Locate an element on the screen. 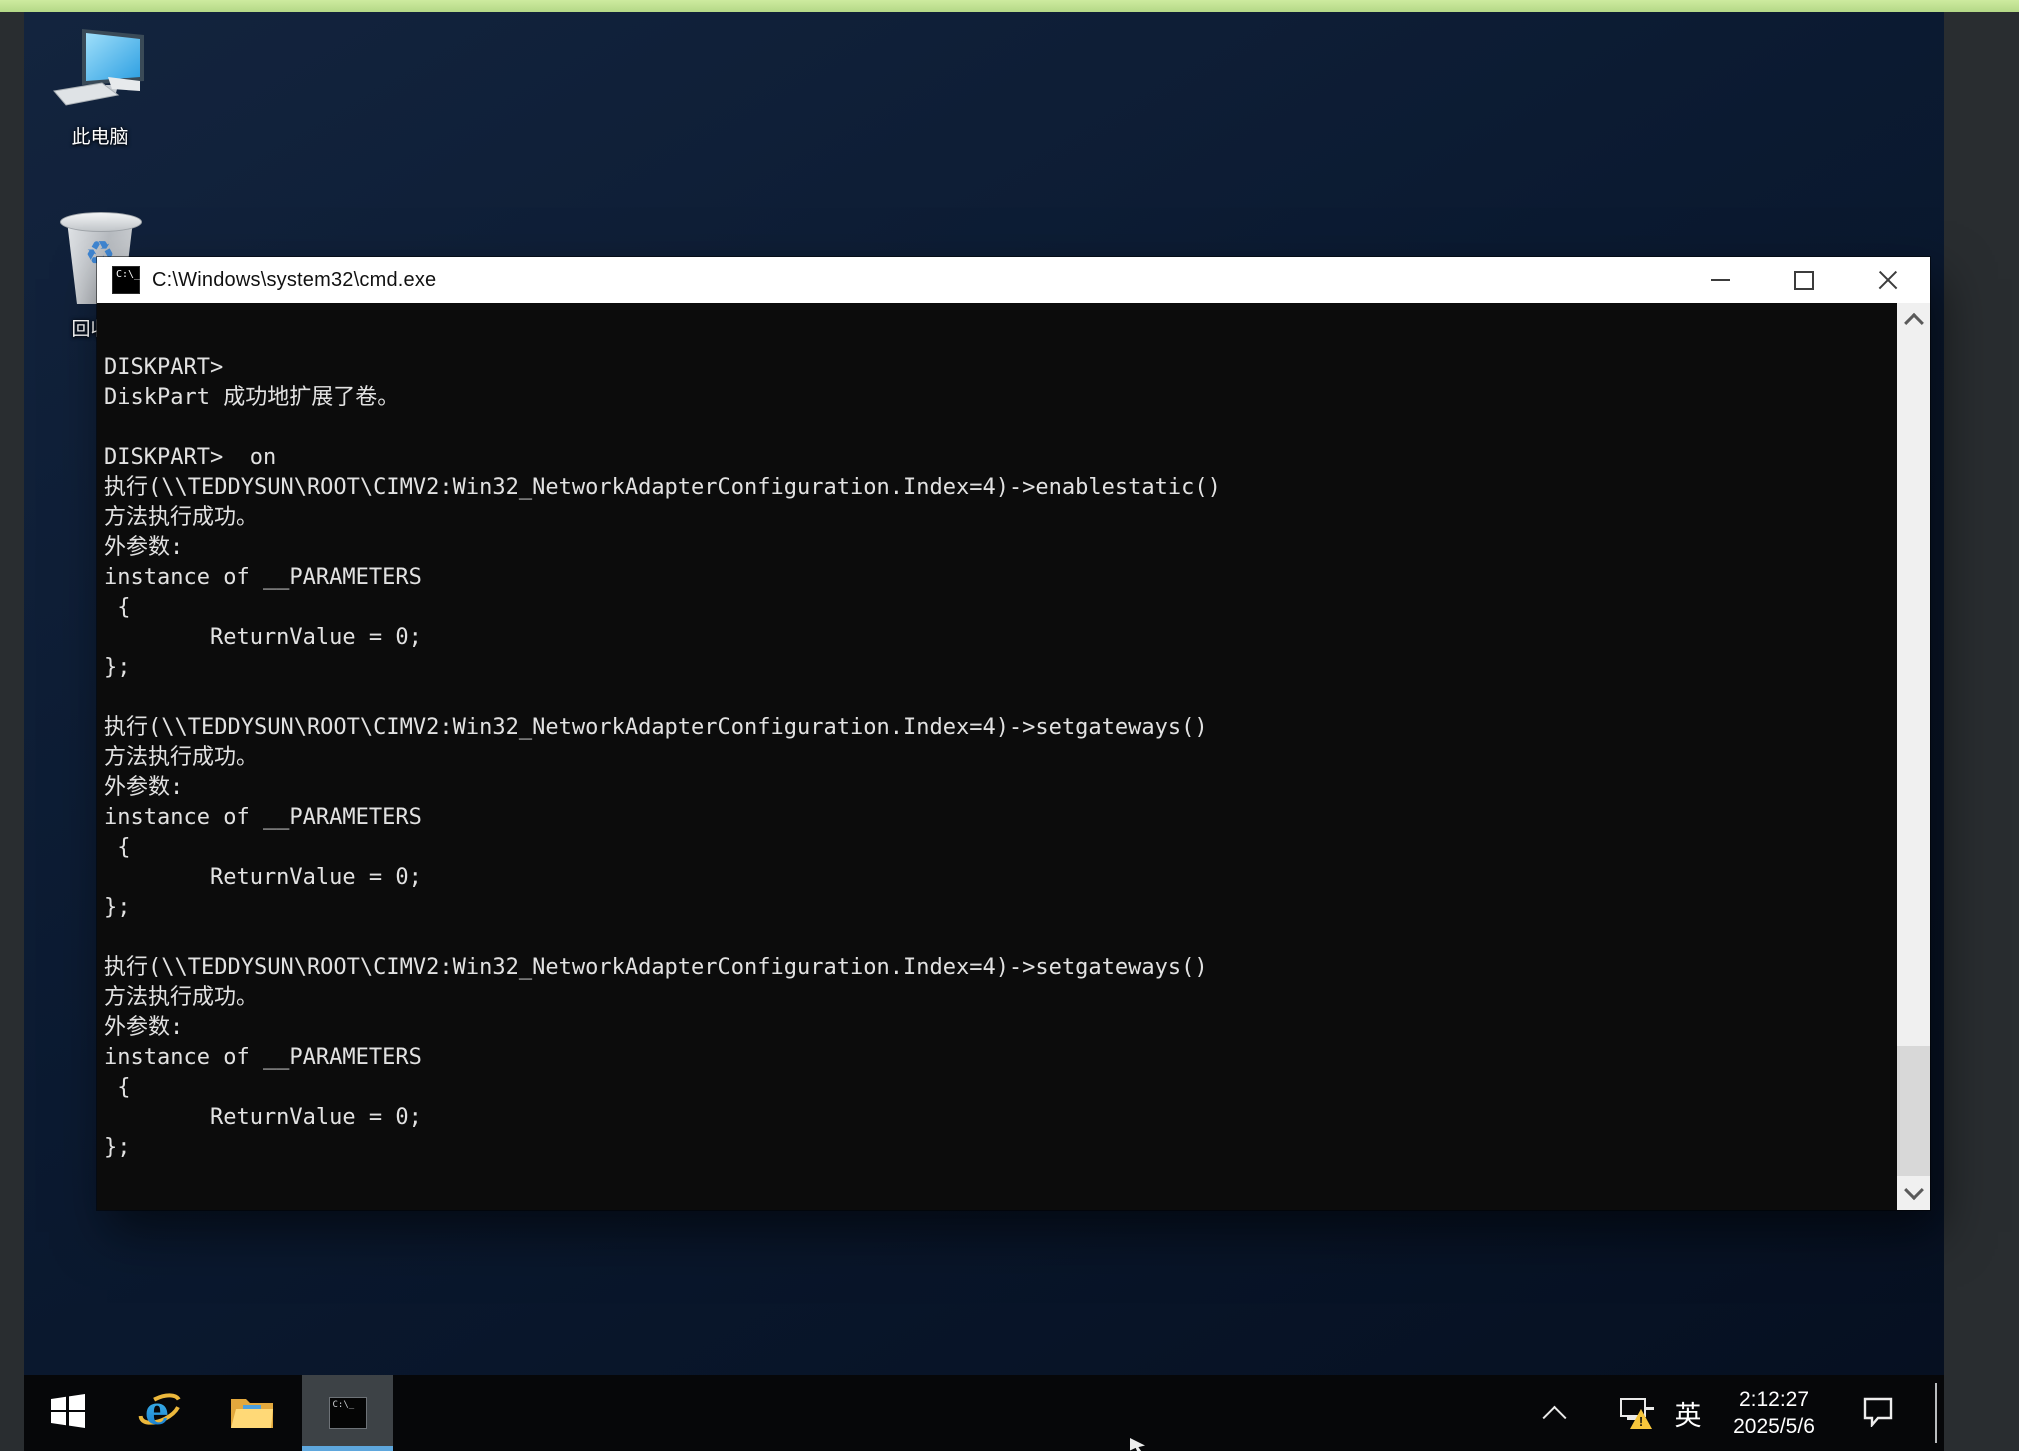  cmd-taskbar-icon: C:\_ is located at coordinates (347, 1413).